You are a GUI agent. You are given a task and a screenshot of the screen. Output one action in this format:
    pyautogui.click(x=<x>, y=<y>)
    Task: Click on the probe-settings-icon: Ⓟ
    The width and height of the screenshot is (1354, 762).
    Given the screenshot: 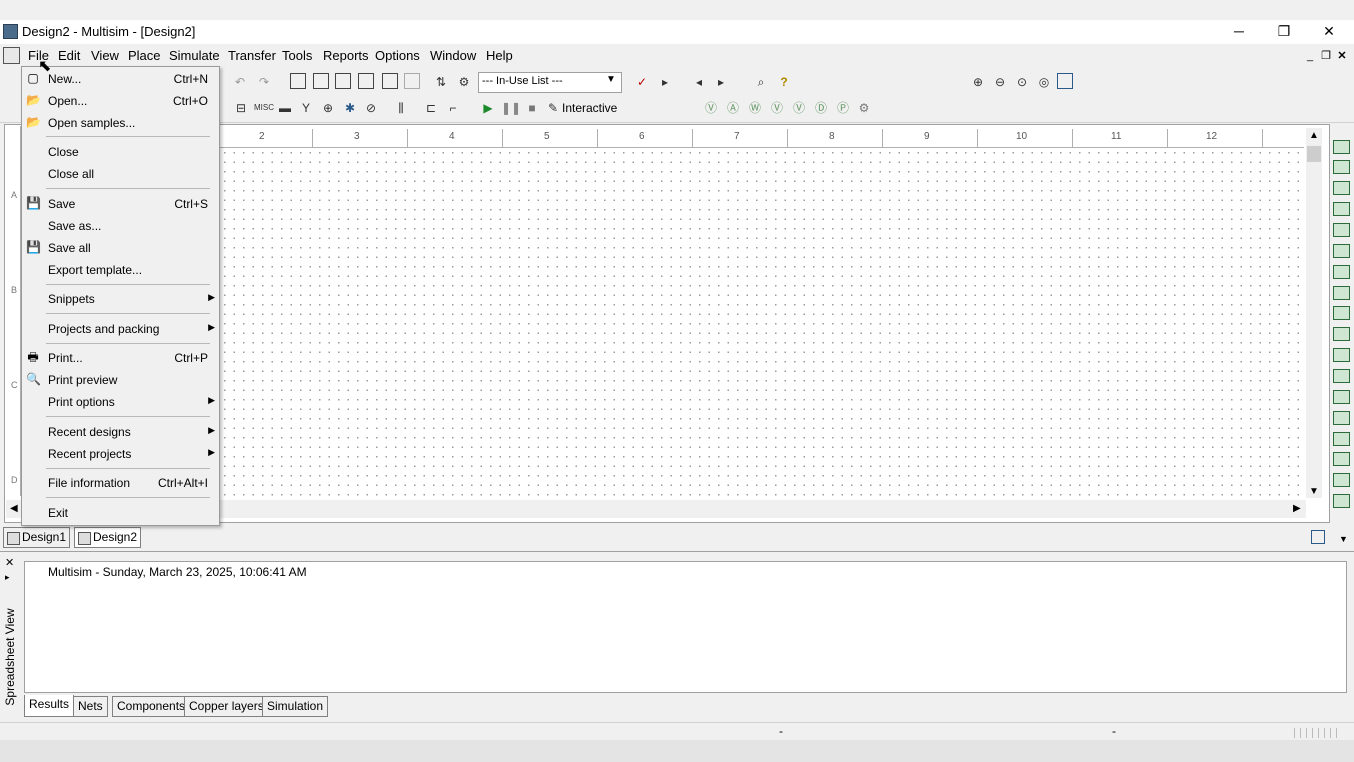 What is the action you would take?
    pyautogui.click(x=843, y=108)
    